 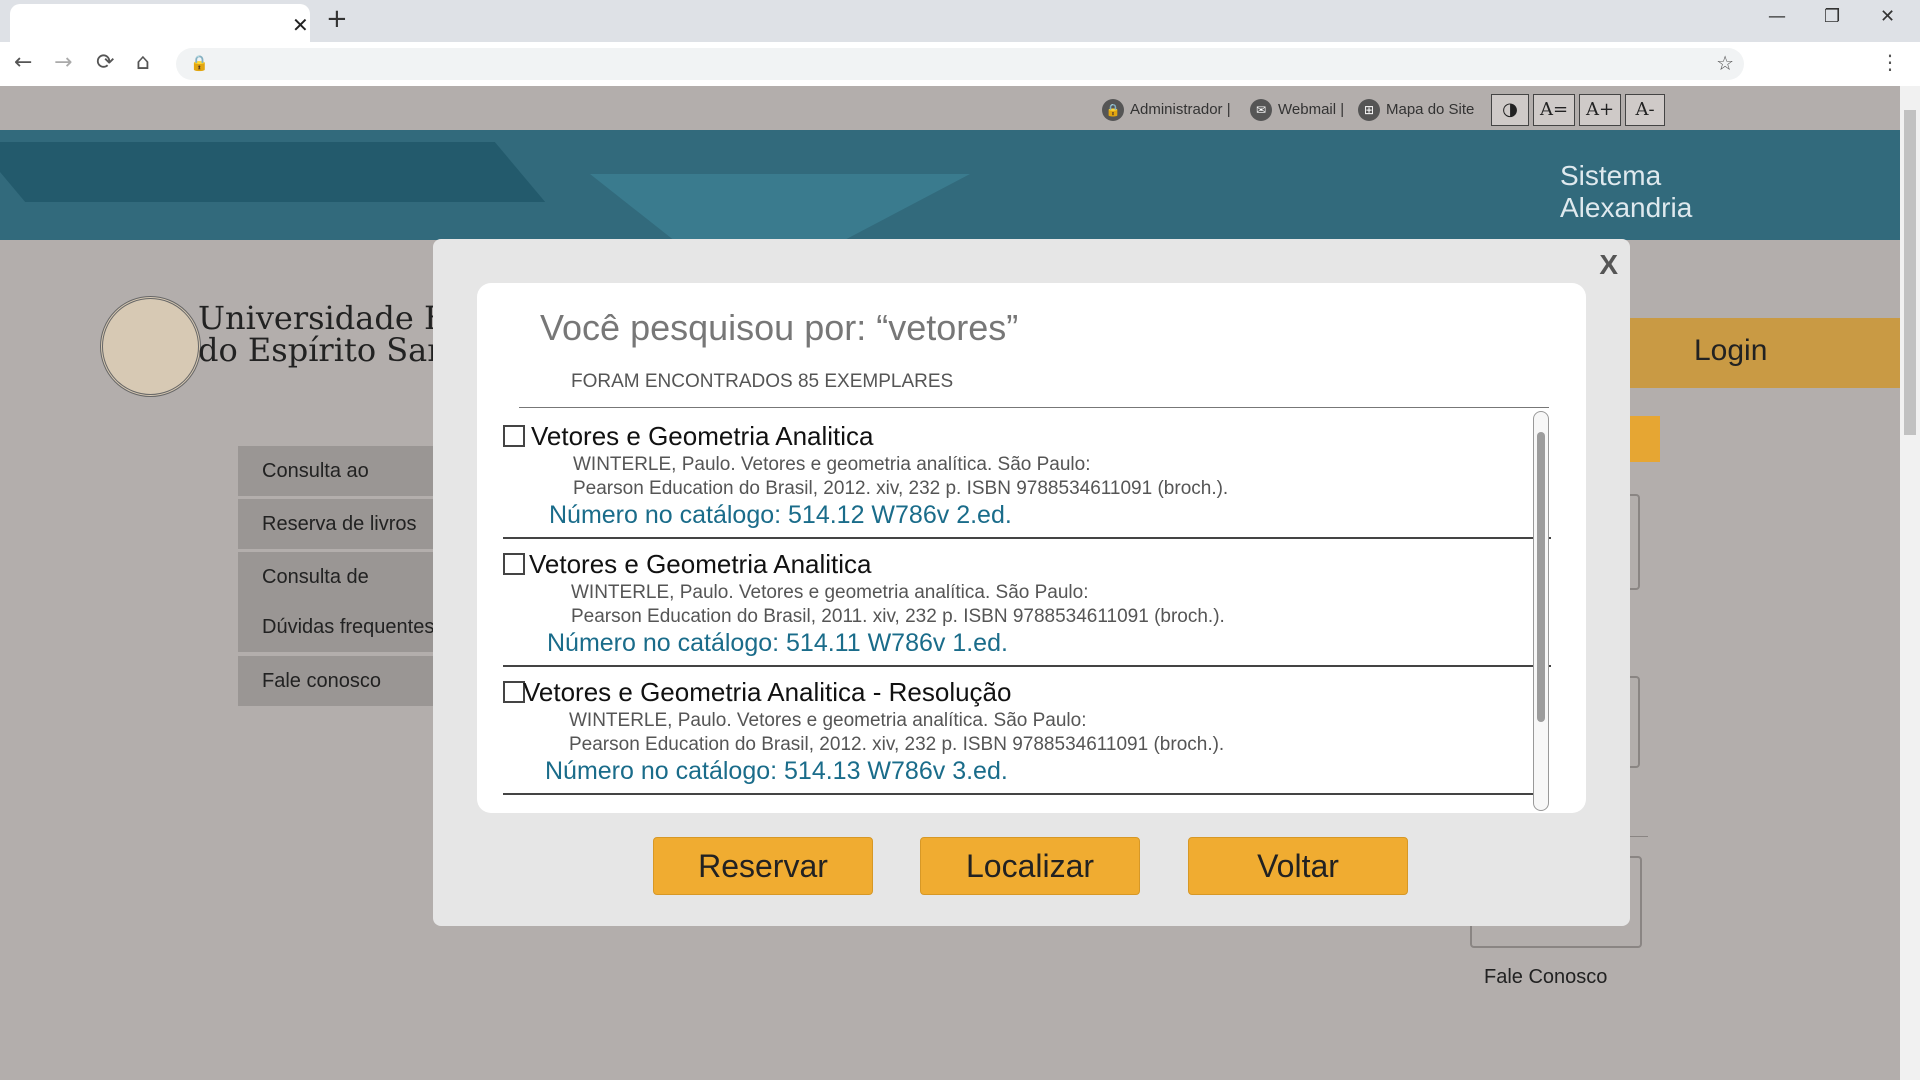 What do you see at coordinates (23, 62) in the screenshot?
I see `back-icon: ←` at bounding box center [23, 62].